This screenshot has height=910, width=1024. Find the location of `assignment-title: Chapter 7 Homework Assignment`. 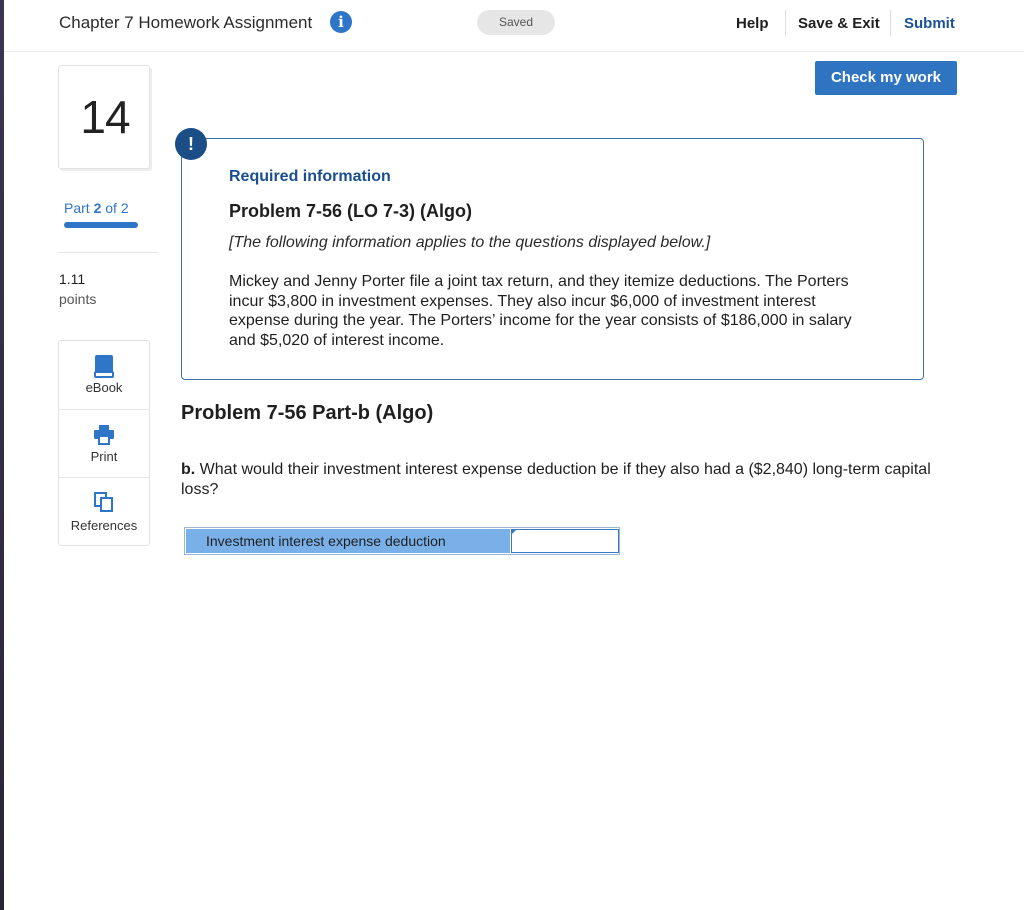

assignment-title: Chapter 7 Homework Assignment is located at coordinates (186, 22).